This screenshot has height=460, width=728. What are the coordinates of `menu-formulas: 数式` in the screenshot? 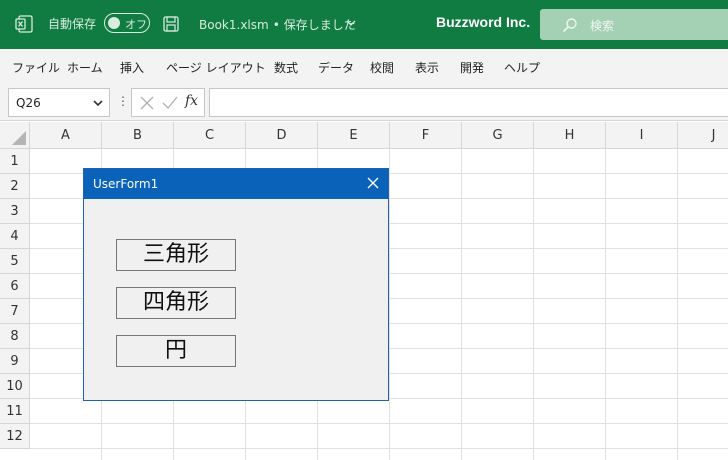 It's located at (286, 67).